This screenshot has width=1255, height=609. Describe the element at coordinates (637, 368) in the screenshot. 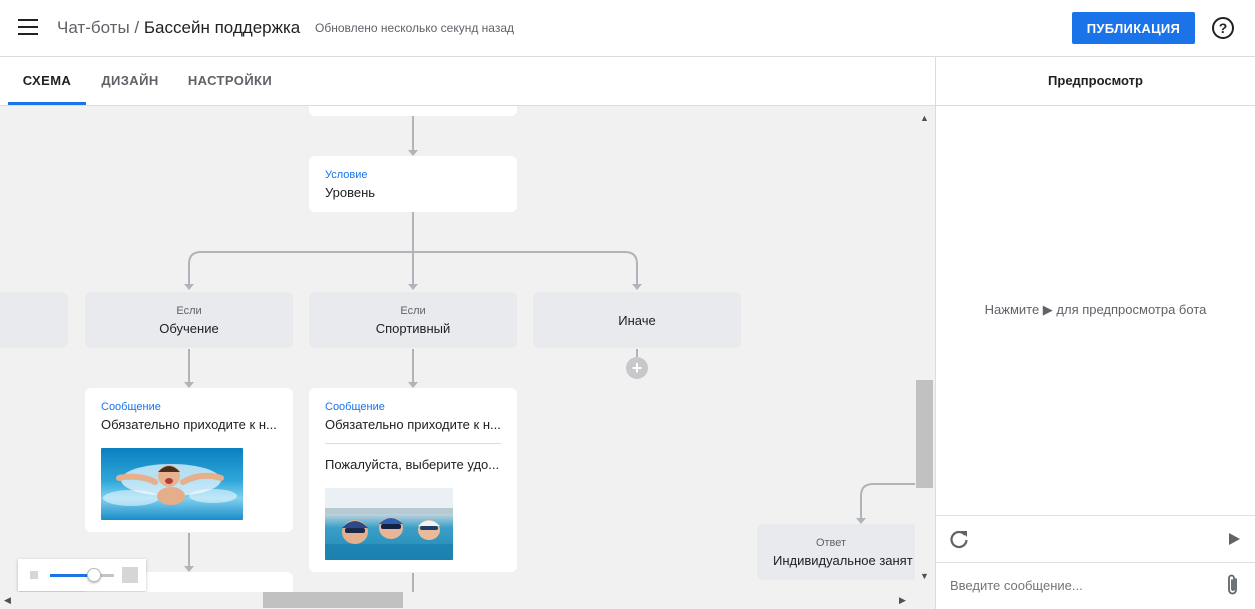

I see `add-branch-icon: +` at that location.